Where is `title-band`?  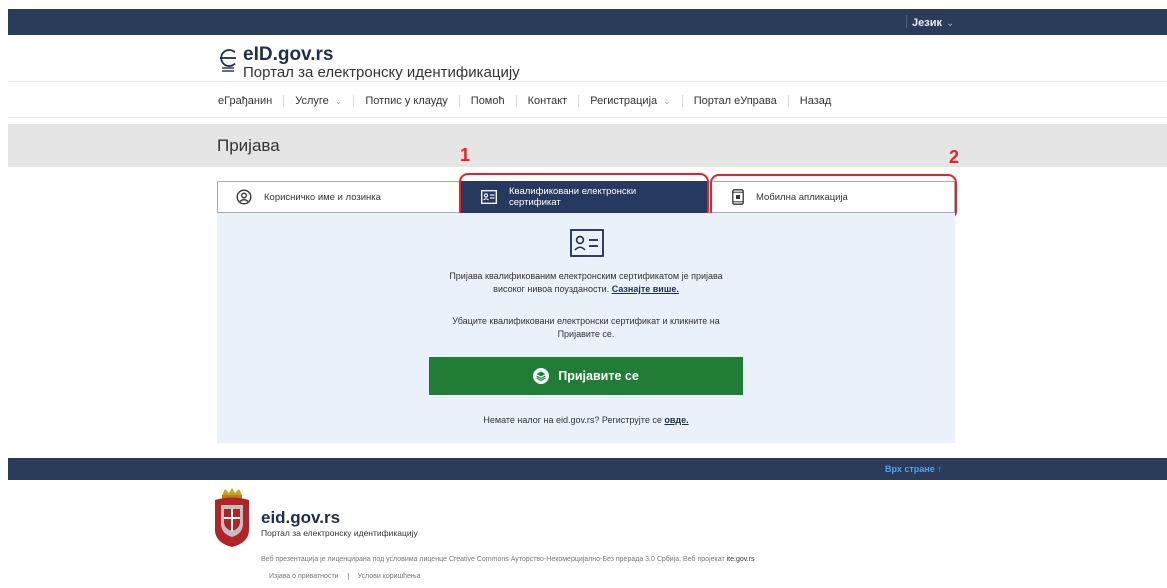 title-band is located at coordinates (587, 145).